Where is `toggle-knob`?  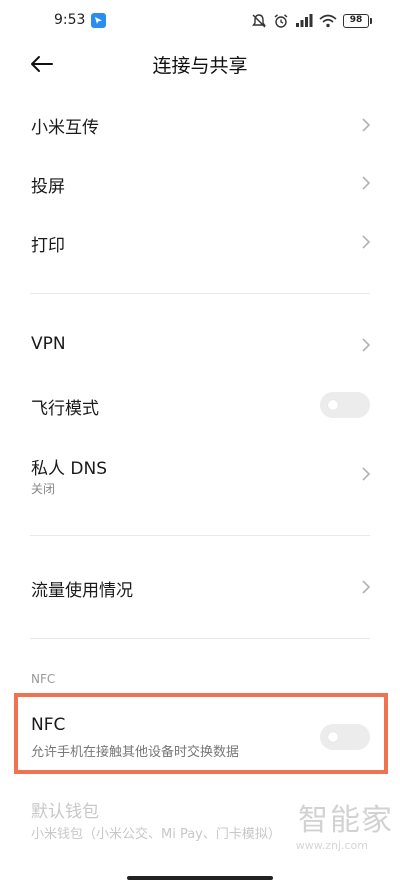
toggle-knob is located at coordinates (333, 405).